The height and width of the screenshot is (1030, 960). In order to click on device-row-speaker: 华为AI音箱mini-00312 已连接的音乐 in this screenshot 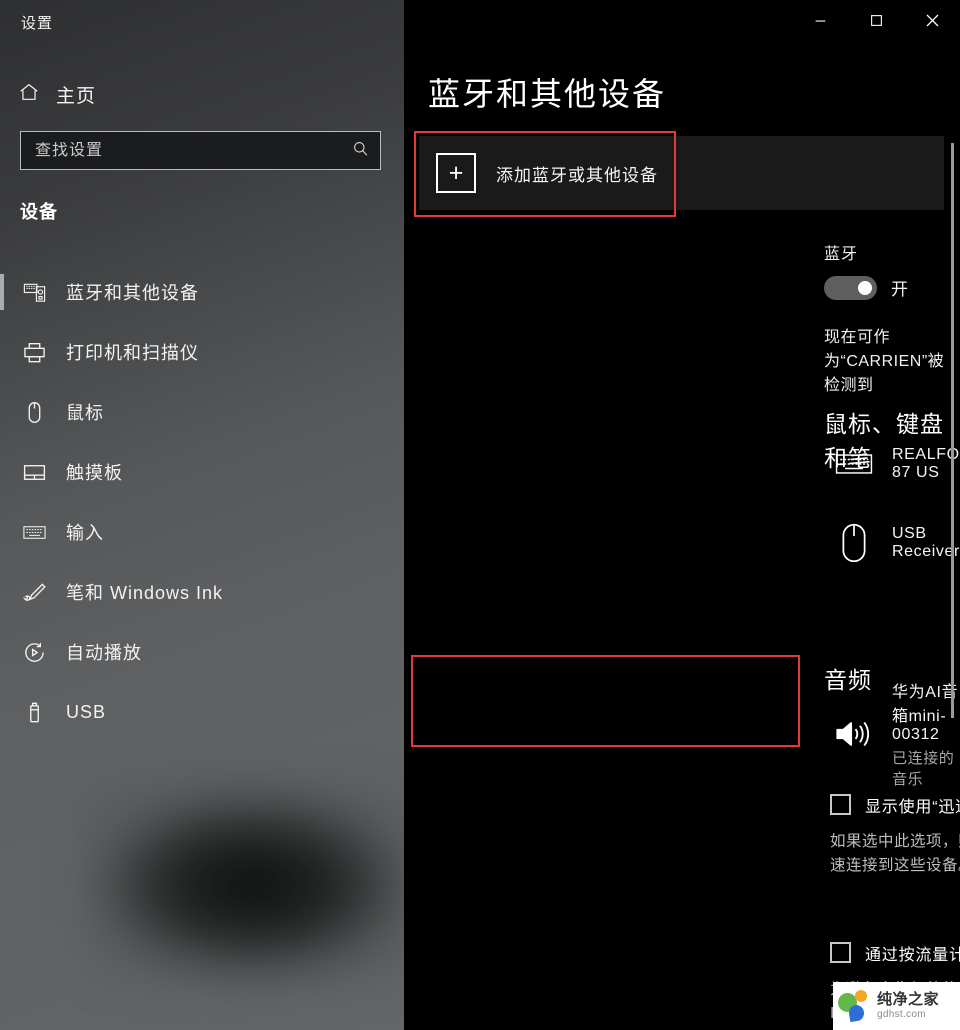, I will do `click(896, 733)`.